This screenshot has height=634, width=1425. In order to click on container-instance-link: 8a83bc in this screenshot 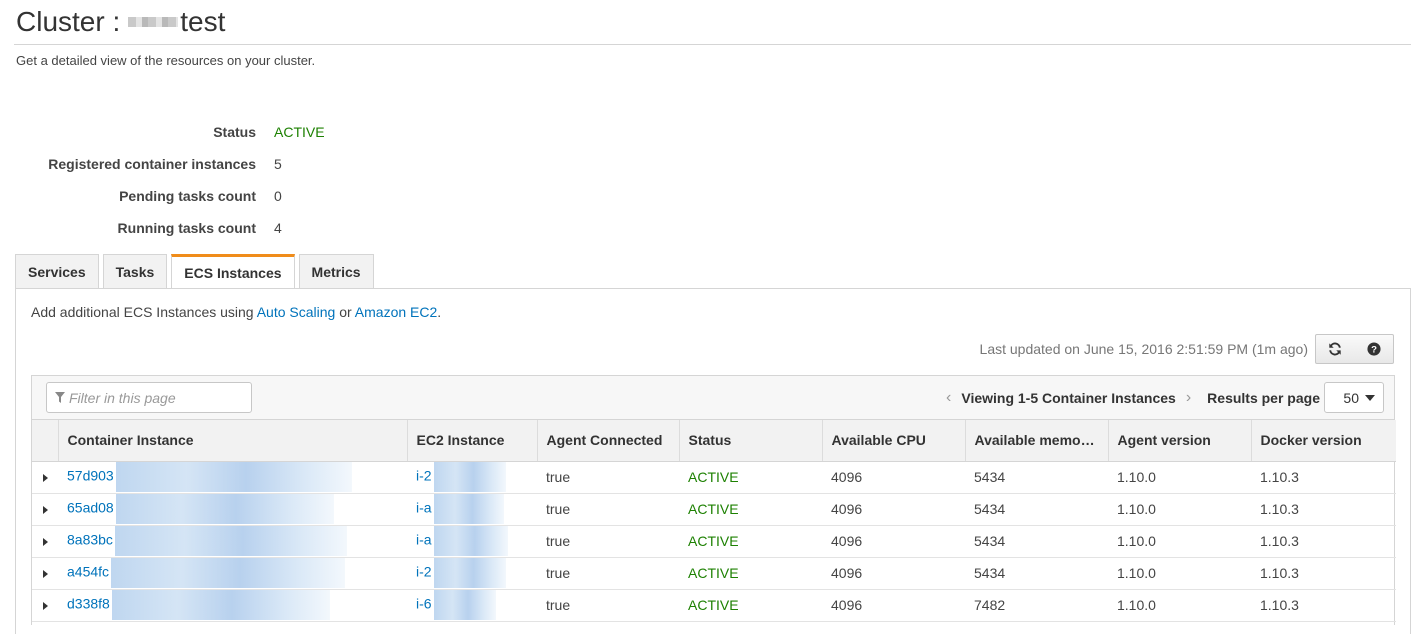, I will do `click(90, 540)`.